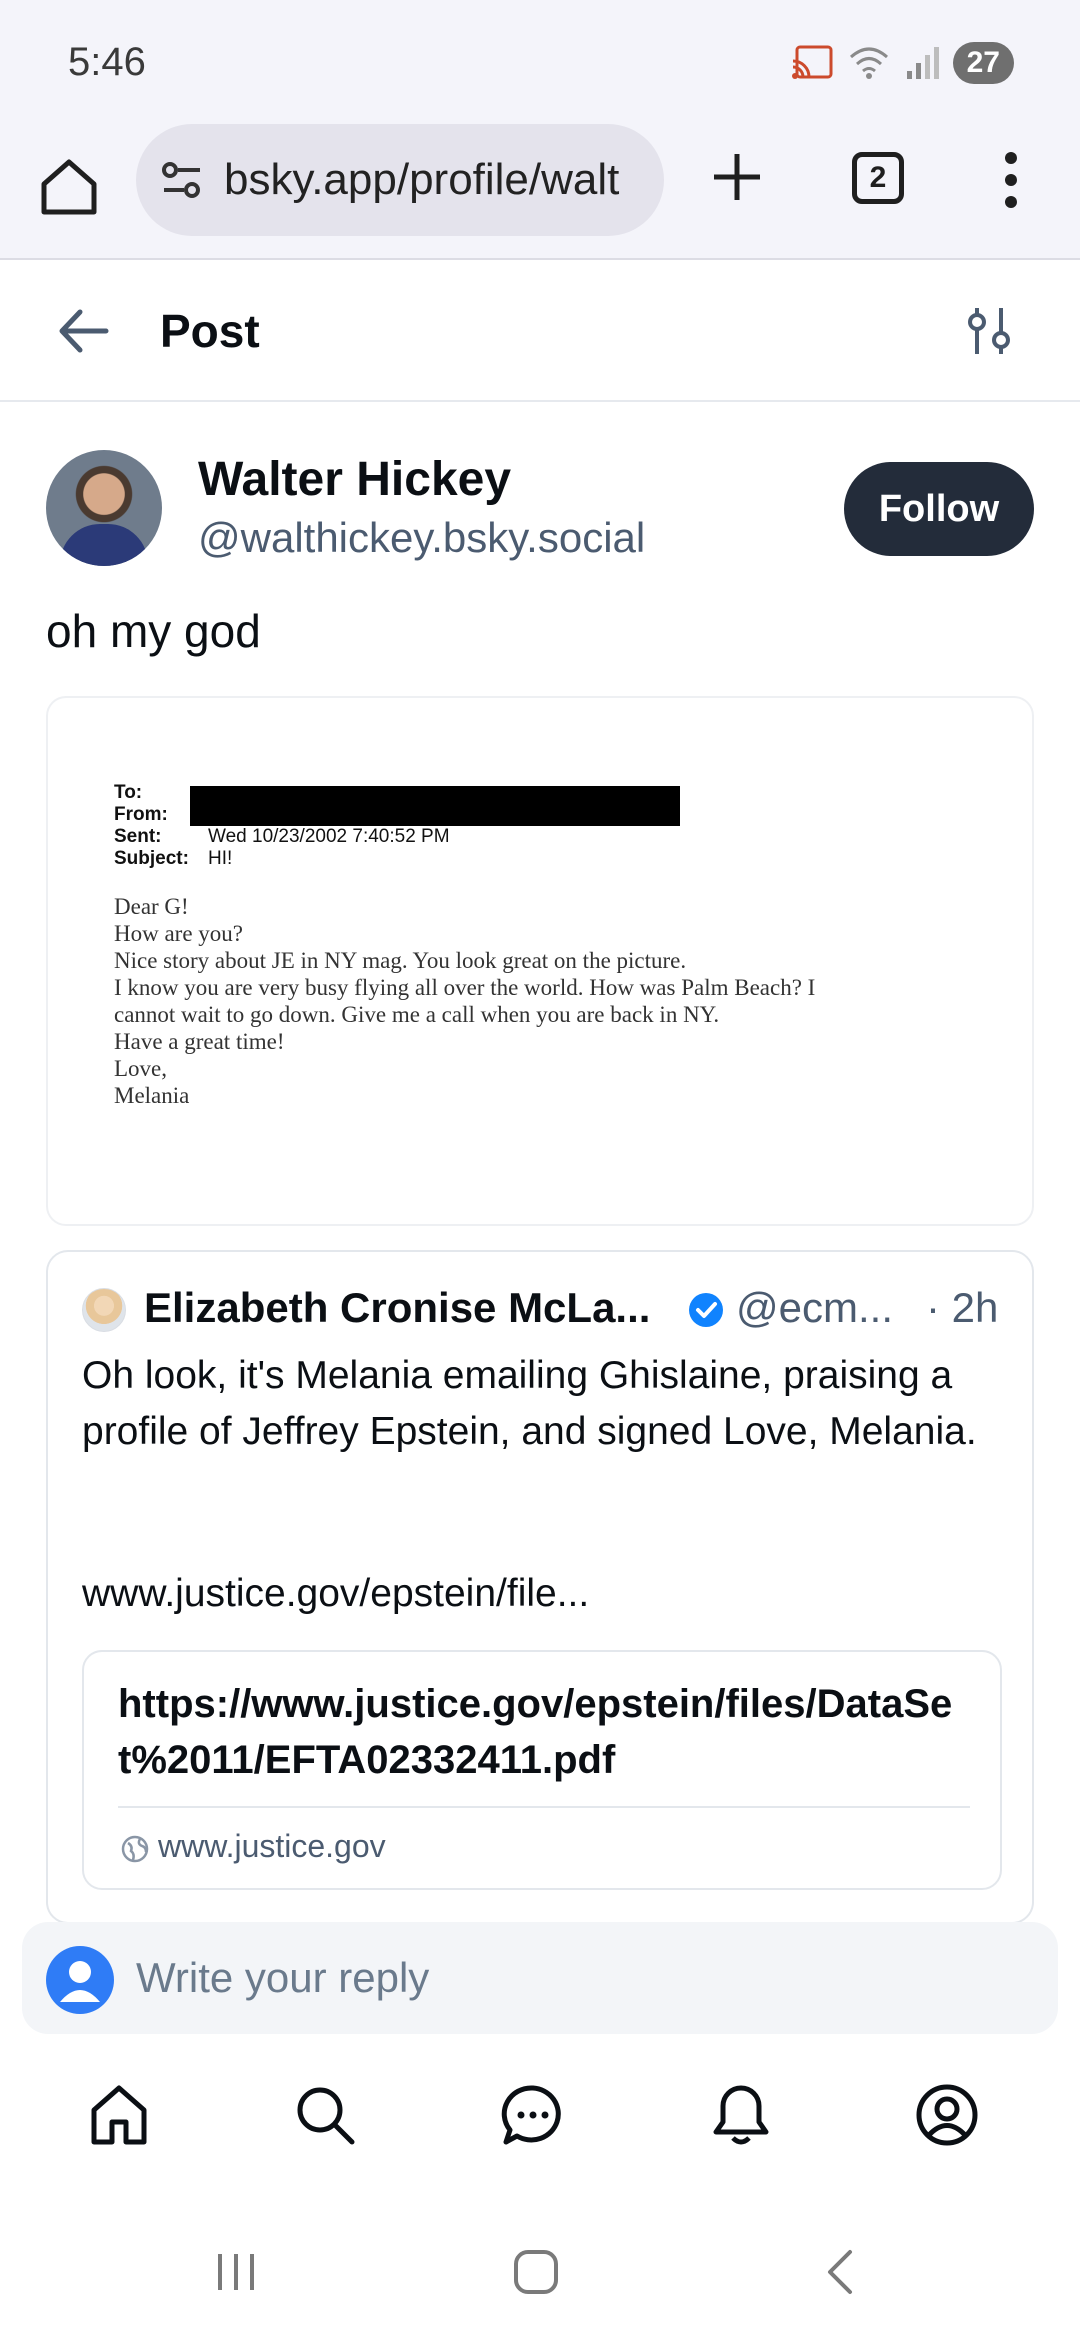 The image size is (1080, 2340). I want to click on status-icons: 27, so click(902, 63).